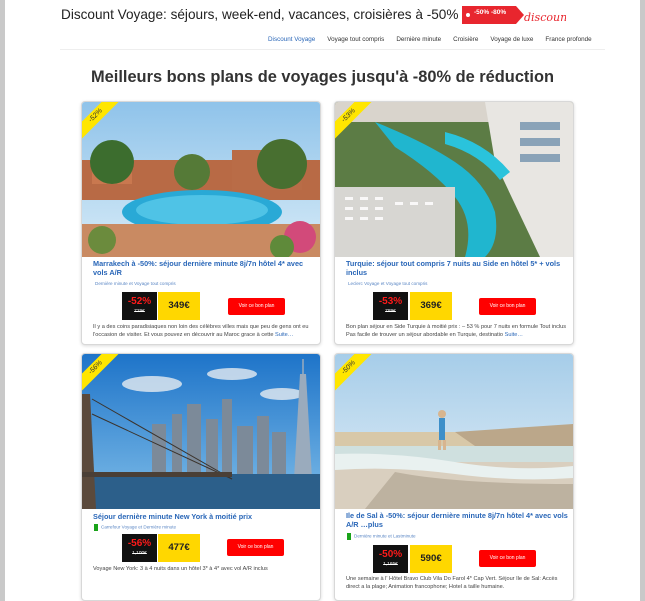 Image resolution: width=645 pixels, height=601 pixels. Describe the element at coordinates (332, 49) in the screenshot. I see `nav-divider` at that location.